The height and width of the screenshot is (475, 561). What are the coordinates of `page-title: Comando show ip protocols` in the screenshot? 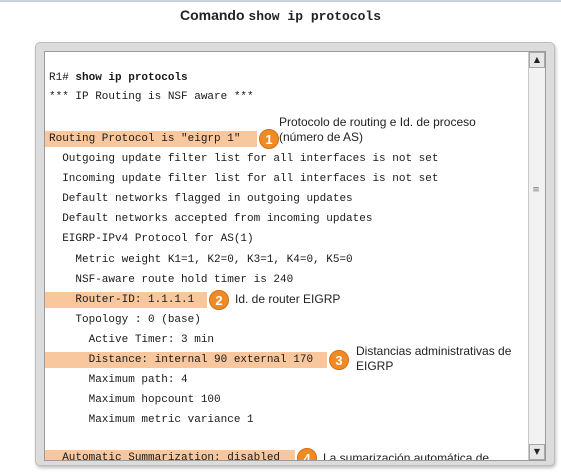 It's located at (280, 15).